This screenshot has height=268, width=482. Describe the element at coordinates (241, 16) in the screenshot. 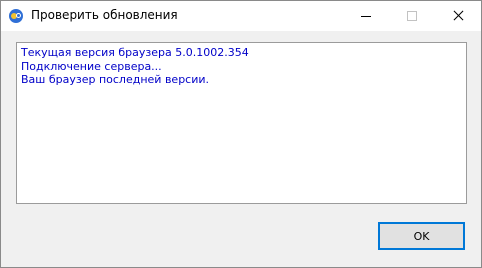

I see `title-bar: Проверить обновления` at that location.